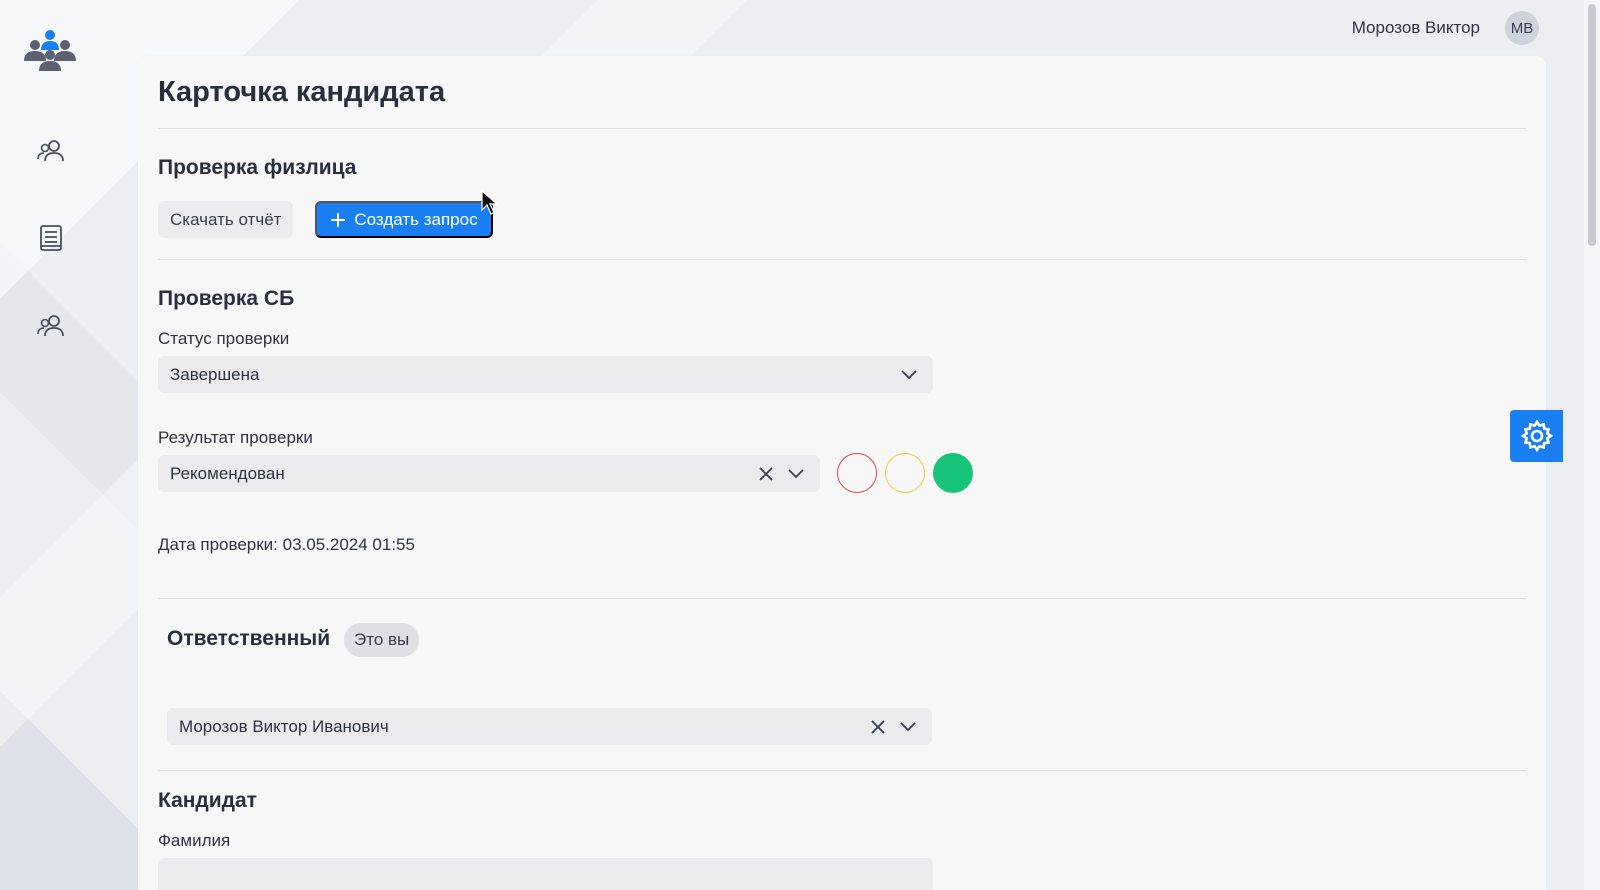  I want to click on sidebar-item-candidates, so click(51, 151).